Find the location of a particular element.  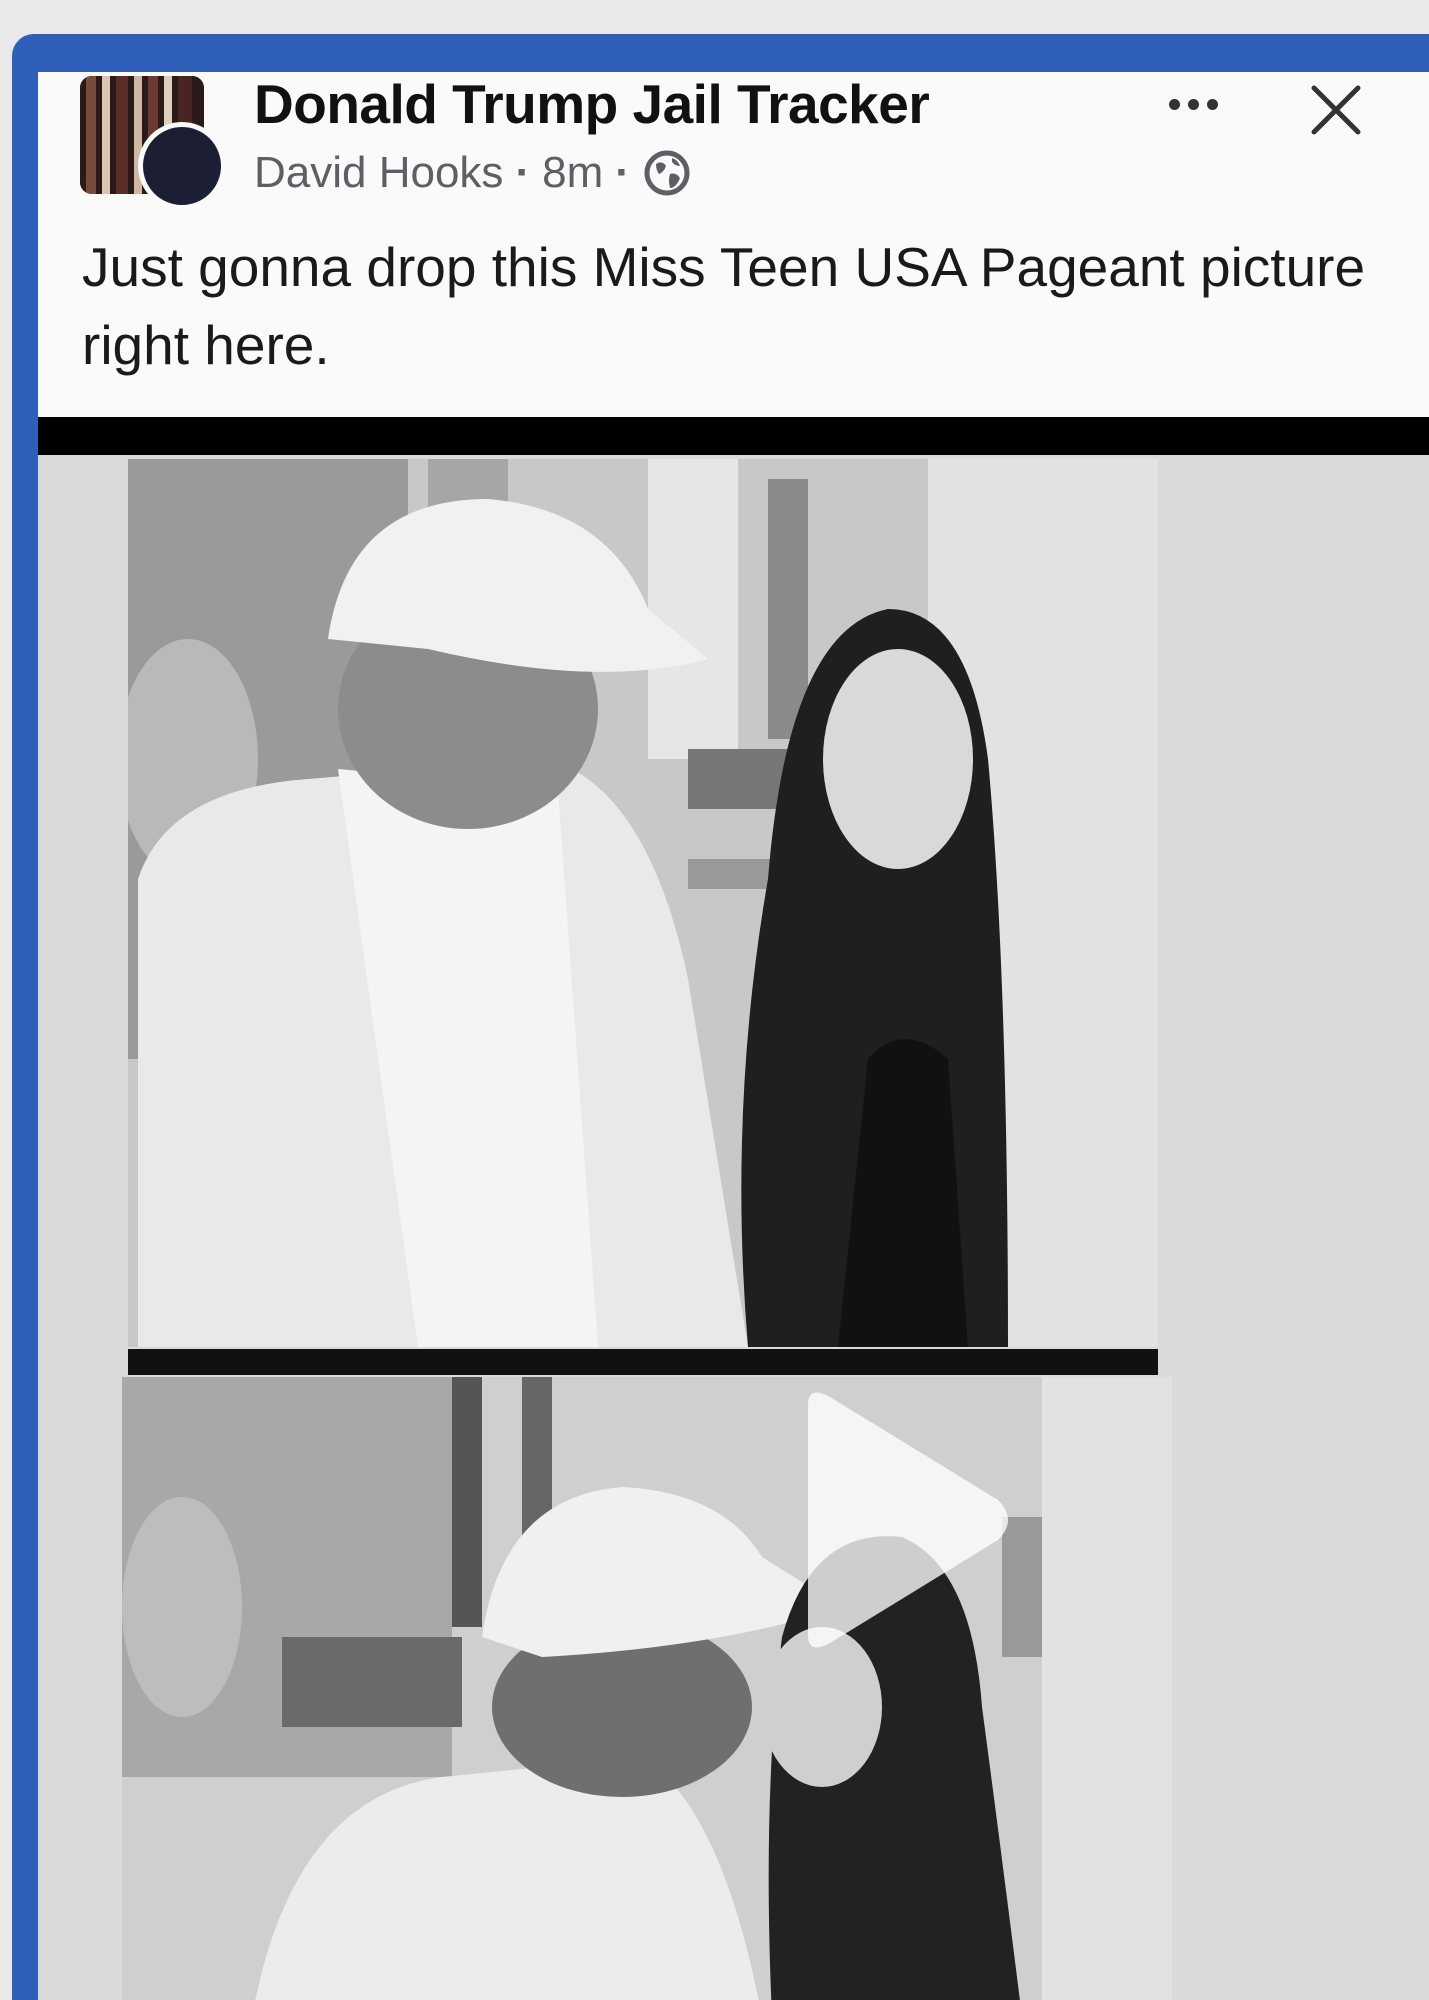

woman-face is located at coordinates (898, 759).